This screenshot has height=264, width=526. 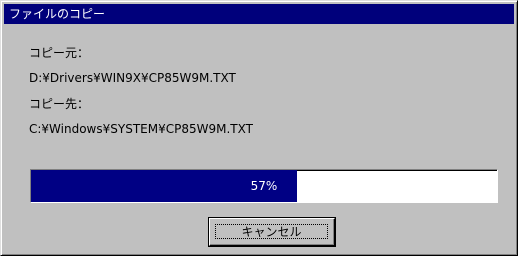 I want to click on progress-percent-text: 57%, so click(x=264, y=186).